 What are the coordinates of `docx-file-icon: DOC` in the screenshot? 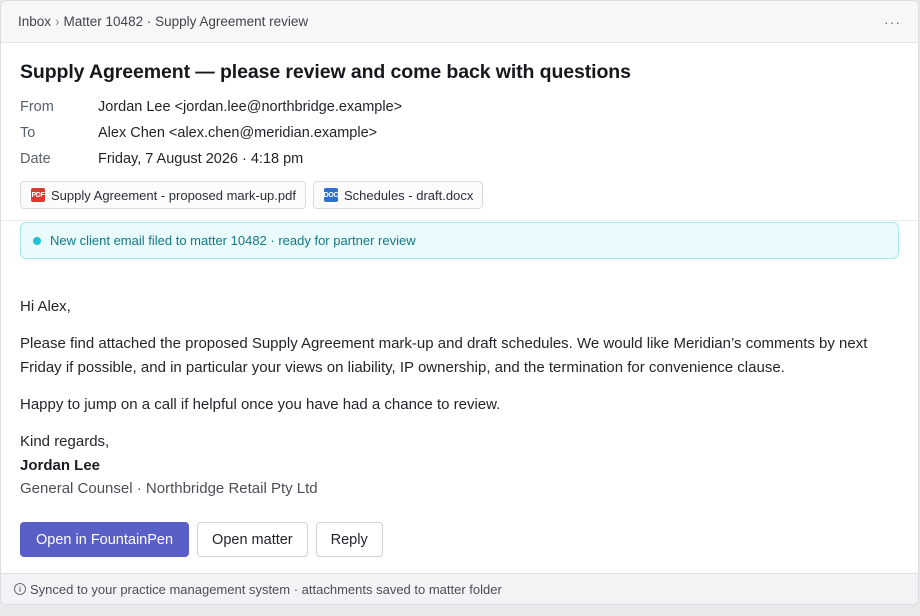 It's located at (331, 195).